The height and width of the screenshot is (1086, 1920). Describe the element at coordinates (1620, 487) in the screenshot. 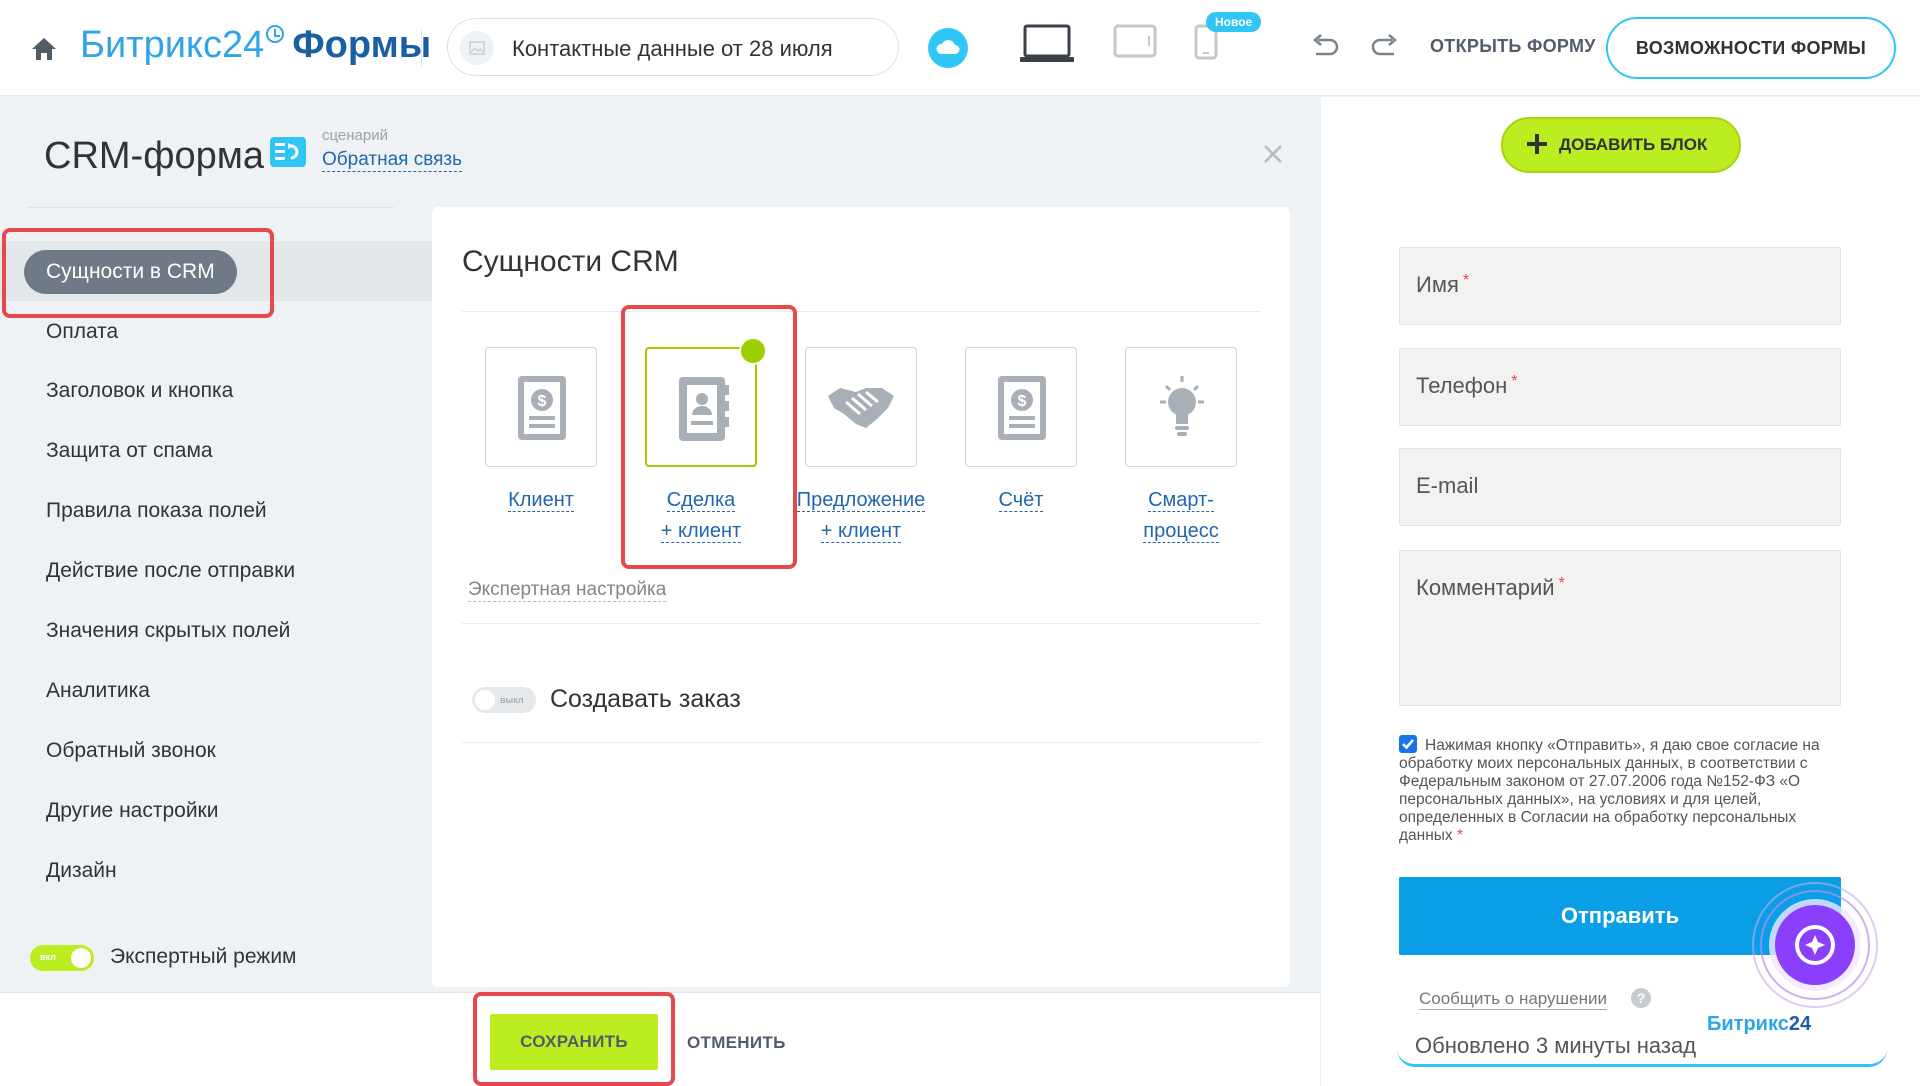

I see `email-field: E-mail` at that location.